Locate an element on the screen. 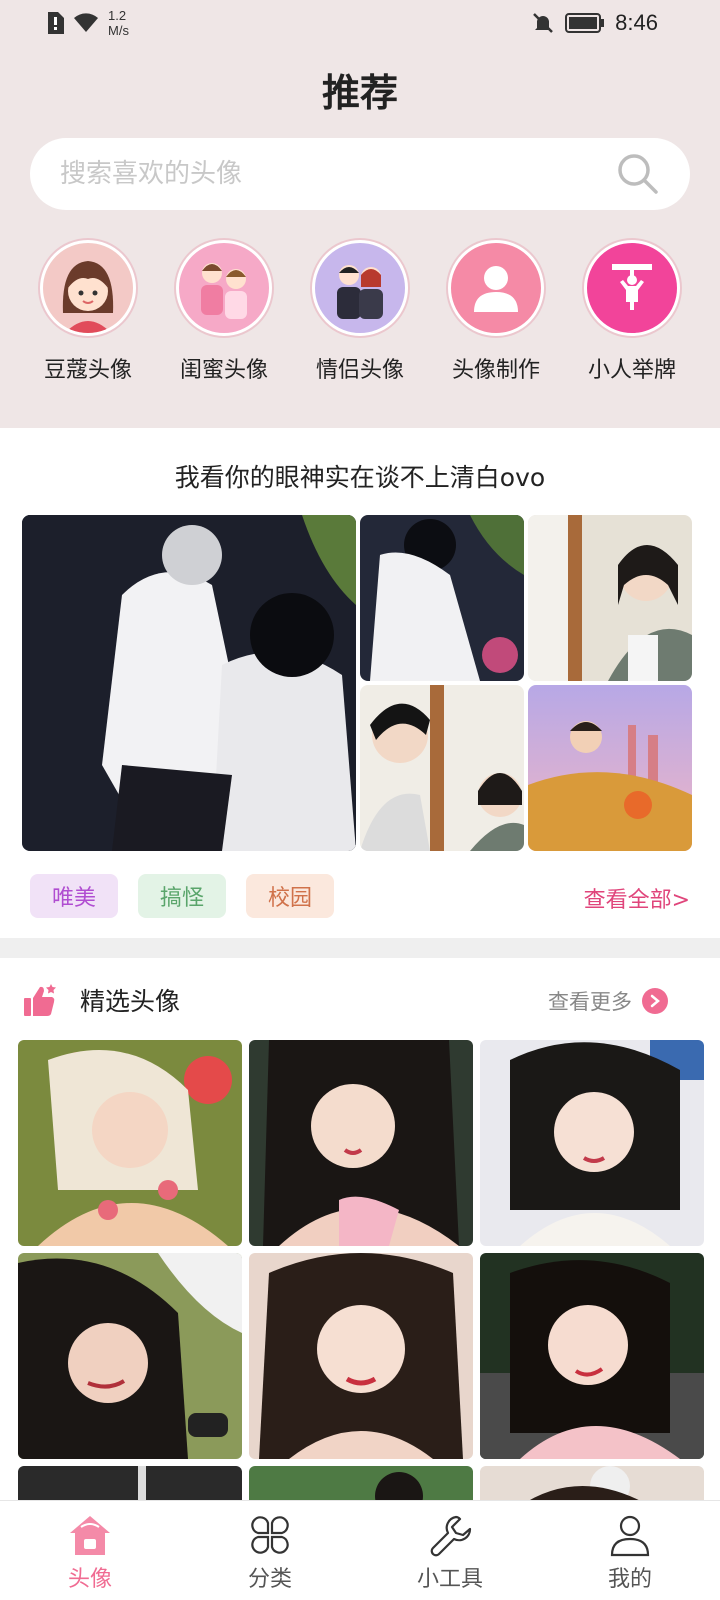 The image size is (720, 1600). bestie-avatar-icon is located at coordinates (224, 288).